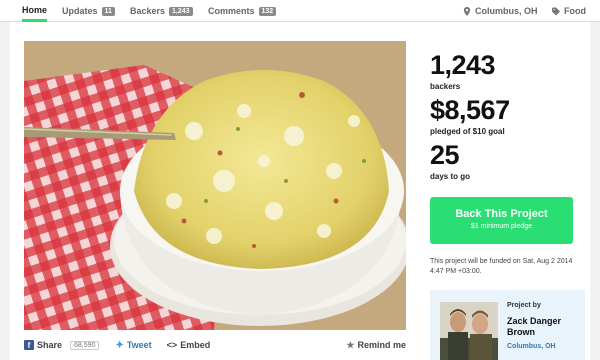 The width and height of the screenshot is (600, 360). I want to click on share-count: 68,590, so click(85, 345).